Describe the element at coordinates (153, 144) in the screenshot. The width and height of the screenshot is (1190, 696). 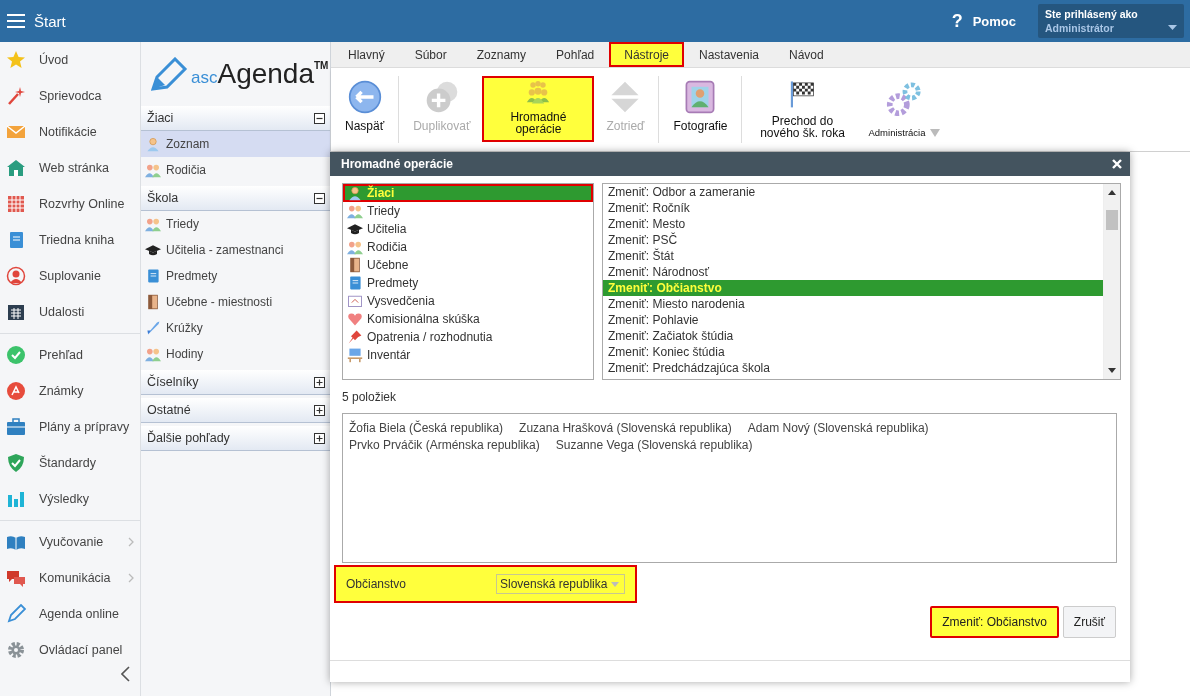
I see `person-icon` at that location.